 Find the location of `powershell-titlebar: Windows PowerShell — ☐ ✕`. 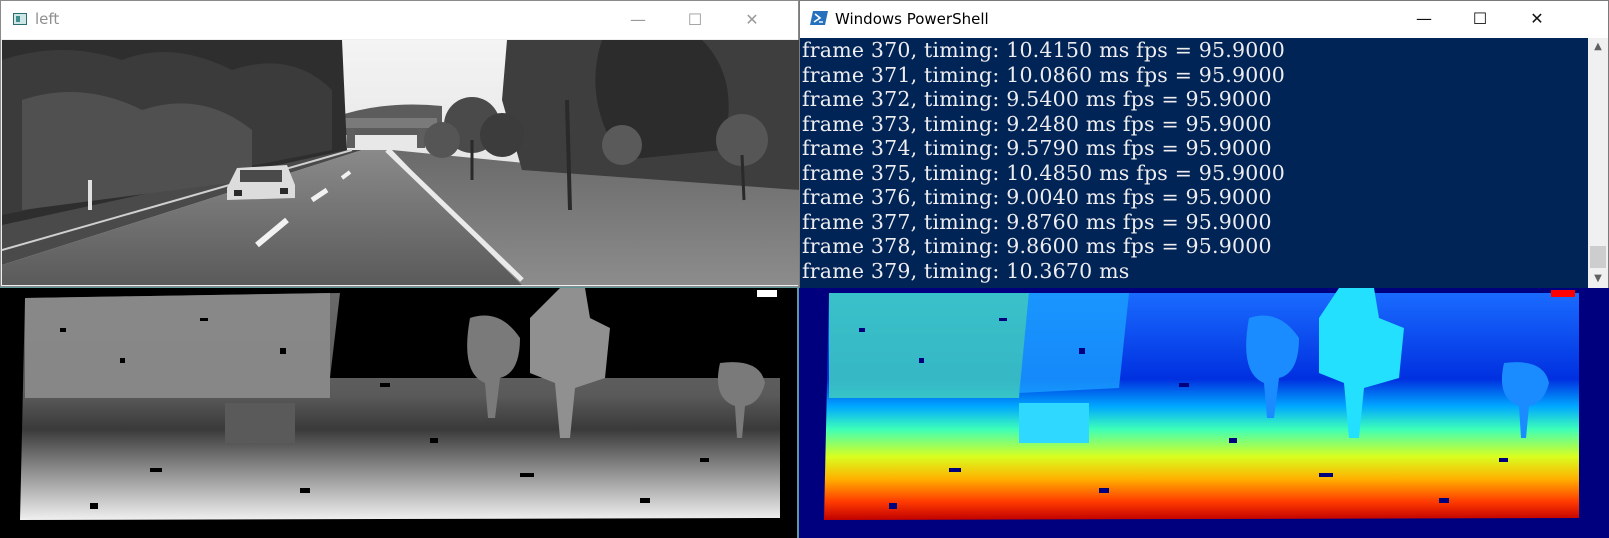

powershell-titlebar: Windows PowerShell — ☐ ✕ is located at coordinates (1204, 19).